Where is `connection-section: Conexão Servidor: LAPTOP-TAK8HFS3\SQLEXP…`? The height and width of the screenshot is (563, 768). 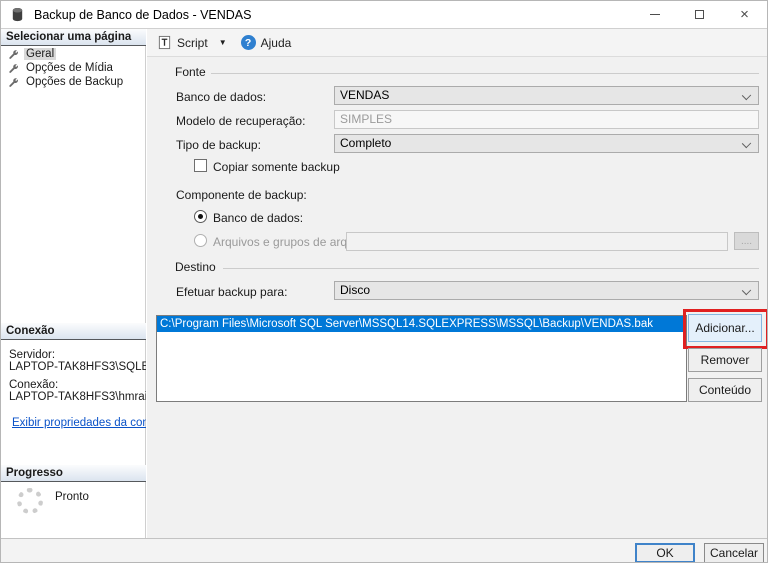
connection-section: Conexão Servidor: LAPTOP-TAK8HFS3\SQLEXP… is located at coordinates (73, 376).